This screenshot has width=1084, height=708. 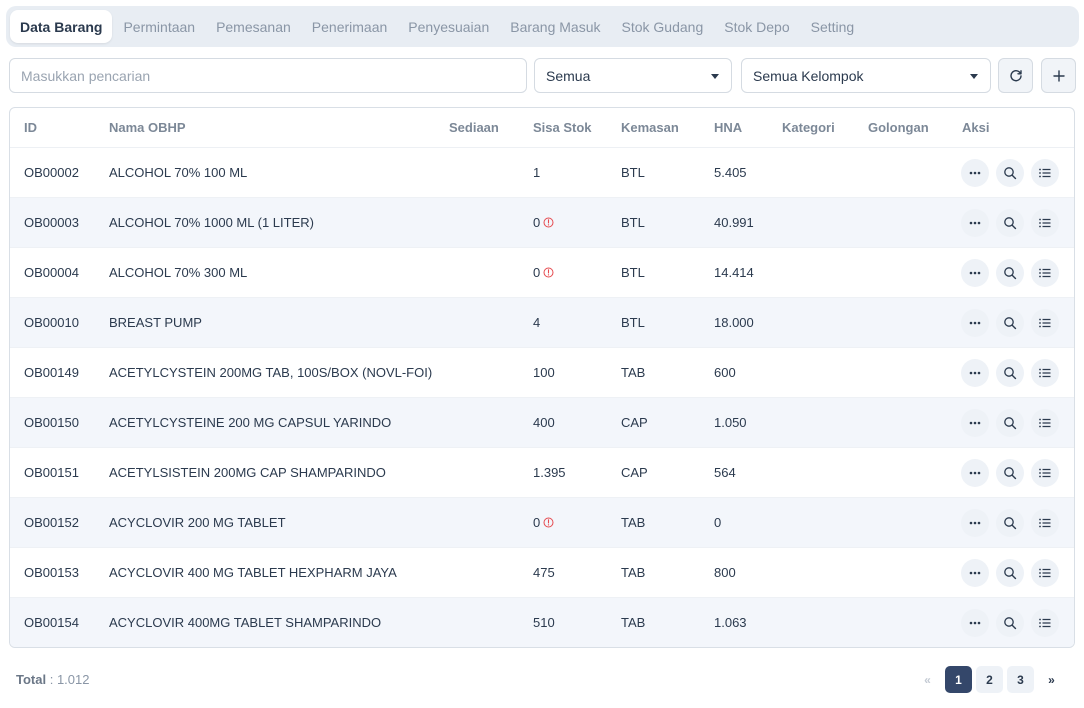 I want to click on cell-id: OB00151, so click(x=51, y=473).